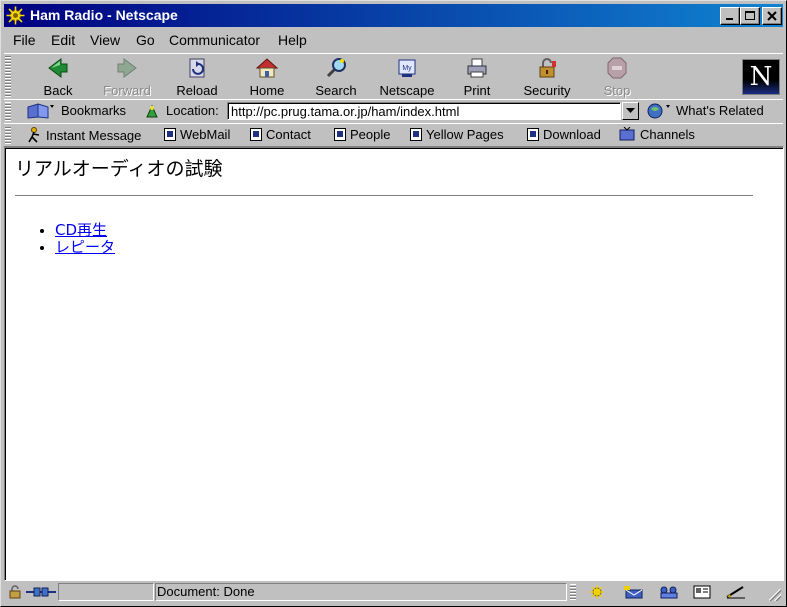 This screenshot has width=787, height=607. What do you see at coordinates (457, 134) in the screenshot?
I see `yellow-pages-button: Yellow Pages` at bounding box center [457, 134].